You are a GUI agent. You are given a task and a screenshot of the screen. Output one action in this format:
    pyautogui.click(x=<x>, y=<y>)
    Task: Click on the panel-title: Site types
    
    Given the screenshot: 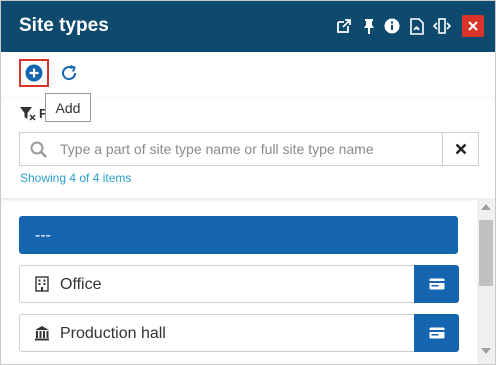 What is the action you would take?
    pyautogui.click(x=64, y=25)
    